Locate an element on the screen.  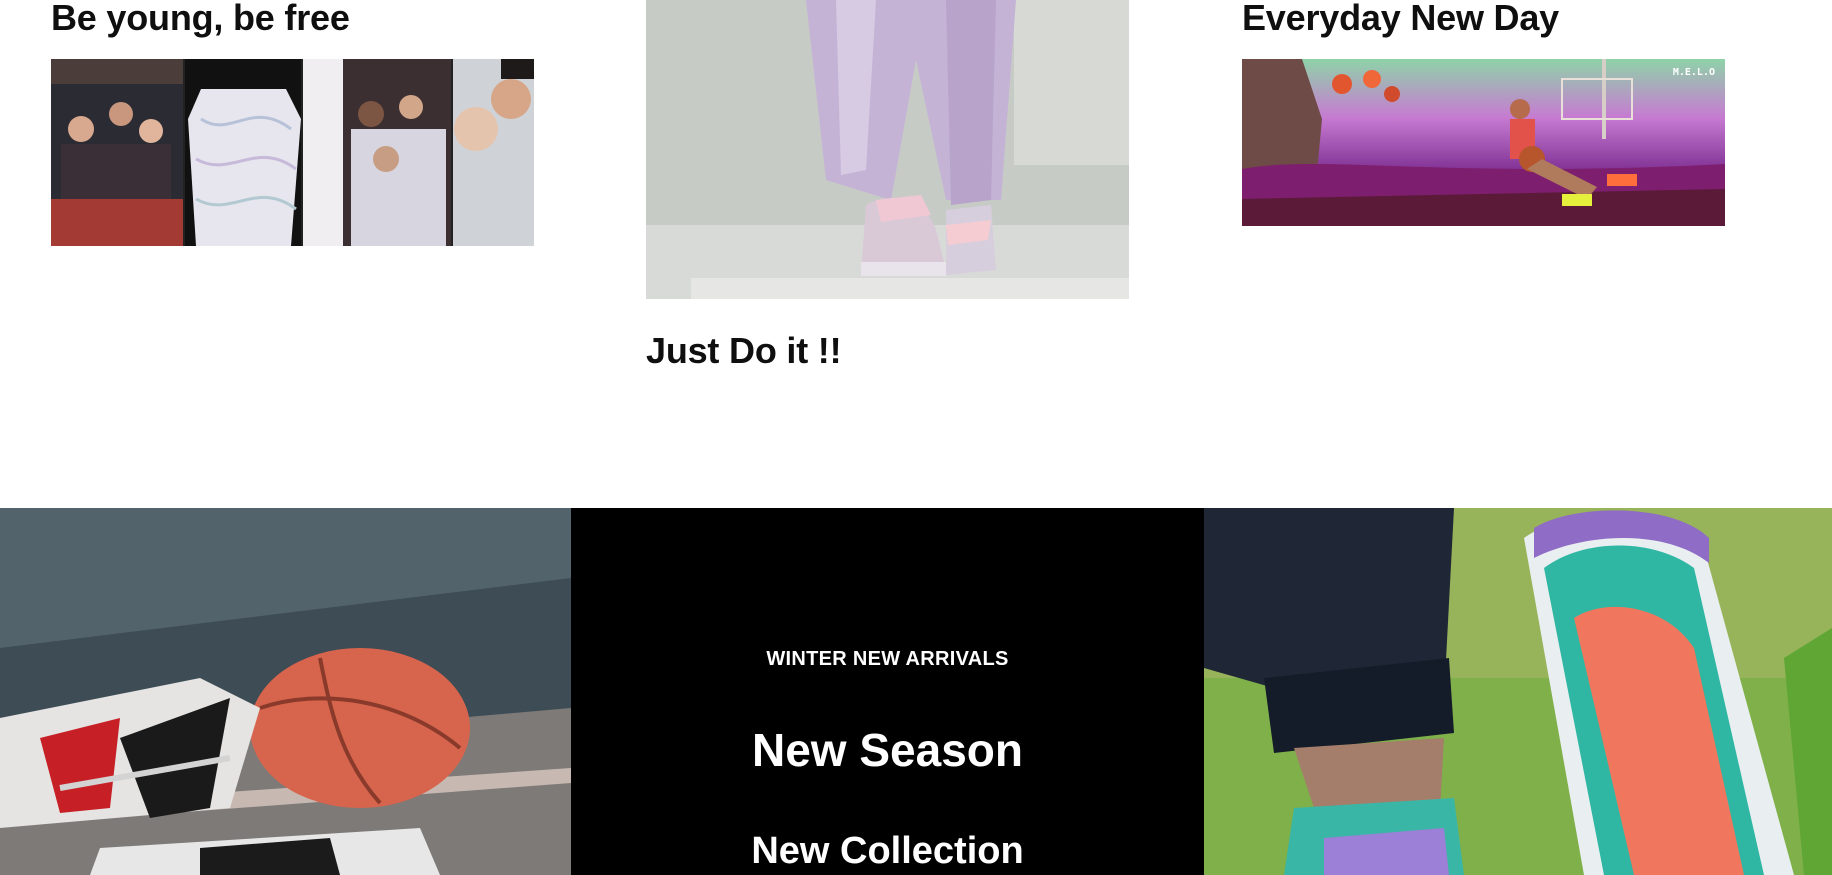
sneaker-image is located at coordinates (887, 149).